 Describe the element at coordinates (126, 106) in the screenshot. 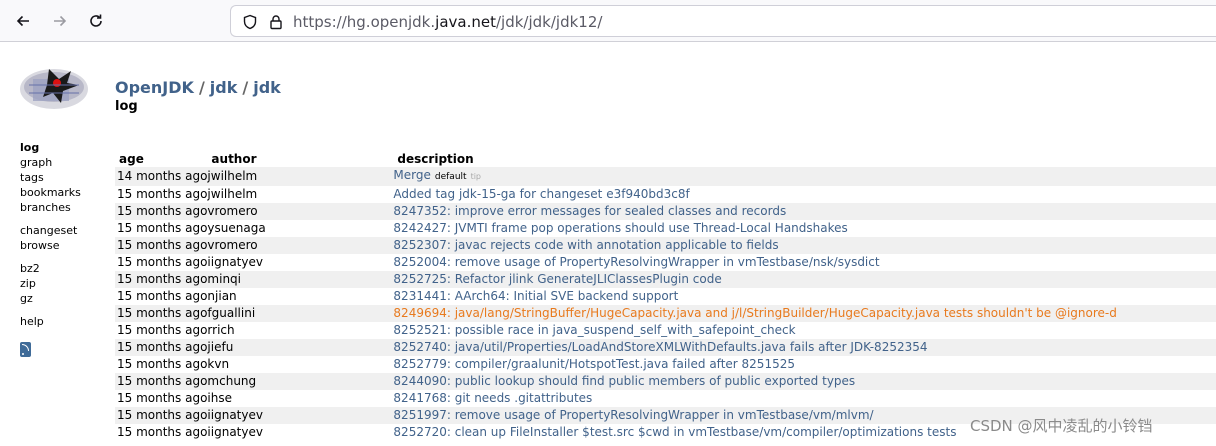

I see `page-title: log` at that location.